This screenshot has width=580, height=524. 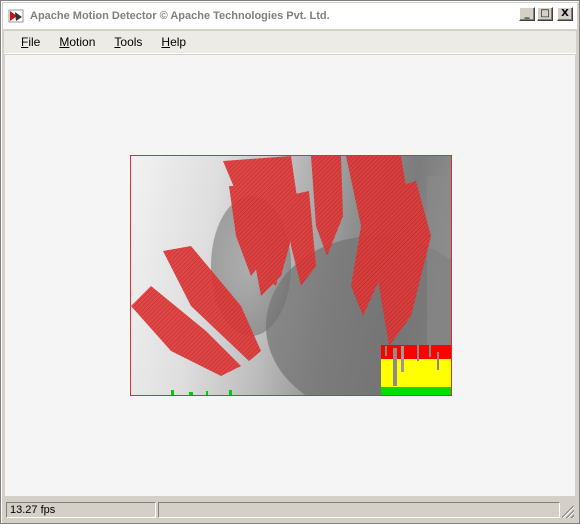 What do you see at coordinates (416, 370) in the screenshot?
I see `motion-level-meter` at bounding box center [416, 370].